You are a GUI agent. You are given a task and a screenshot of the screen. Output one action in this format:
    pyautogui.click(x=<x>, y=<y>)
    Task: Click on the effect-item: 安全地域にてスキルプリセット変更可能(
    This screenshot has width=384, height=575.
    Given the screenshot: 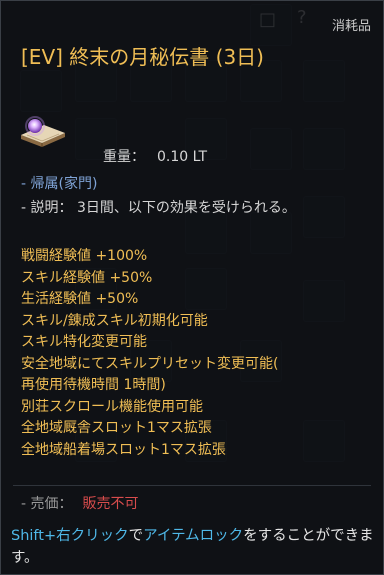 What is the action you would take?
    pyautogui.click(x=150, y=363)
    